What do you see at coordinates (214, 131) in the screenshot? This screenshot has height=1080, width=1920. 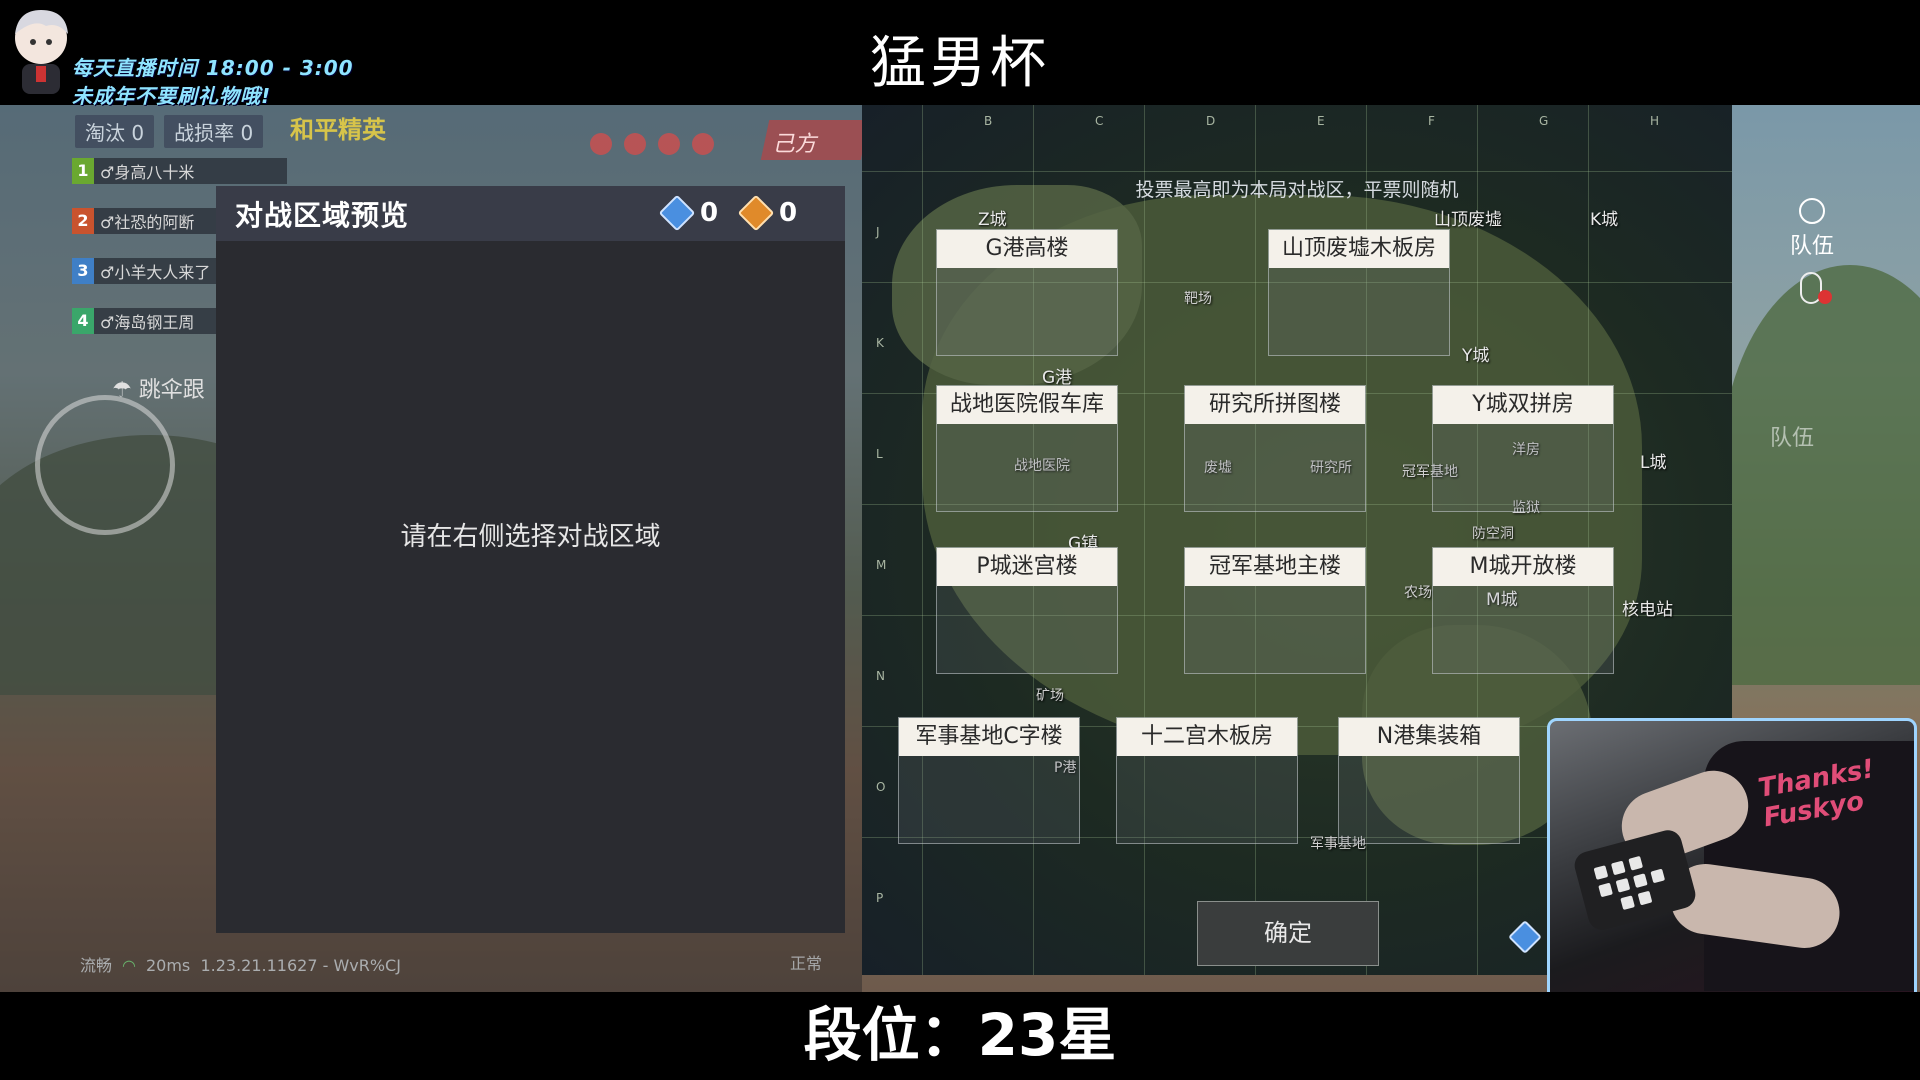 I see `loss-rate-stat: 战损率 0` at bounding box center [214, 131].